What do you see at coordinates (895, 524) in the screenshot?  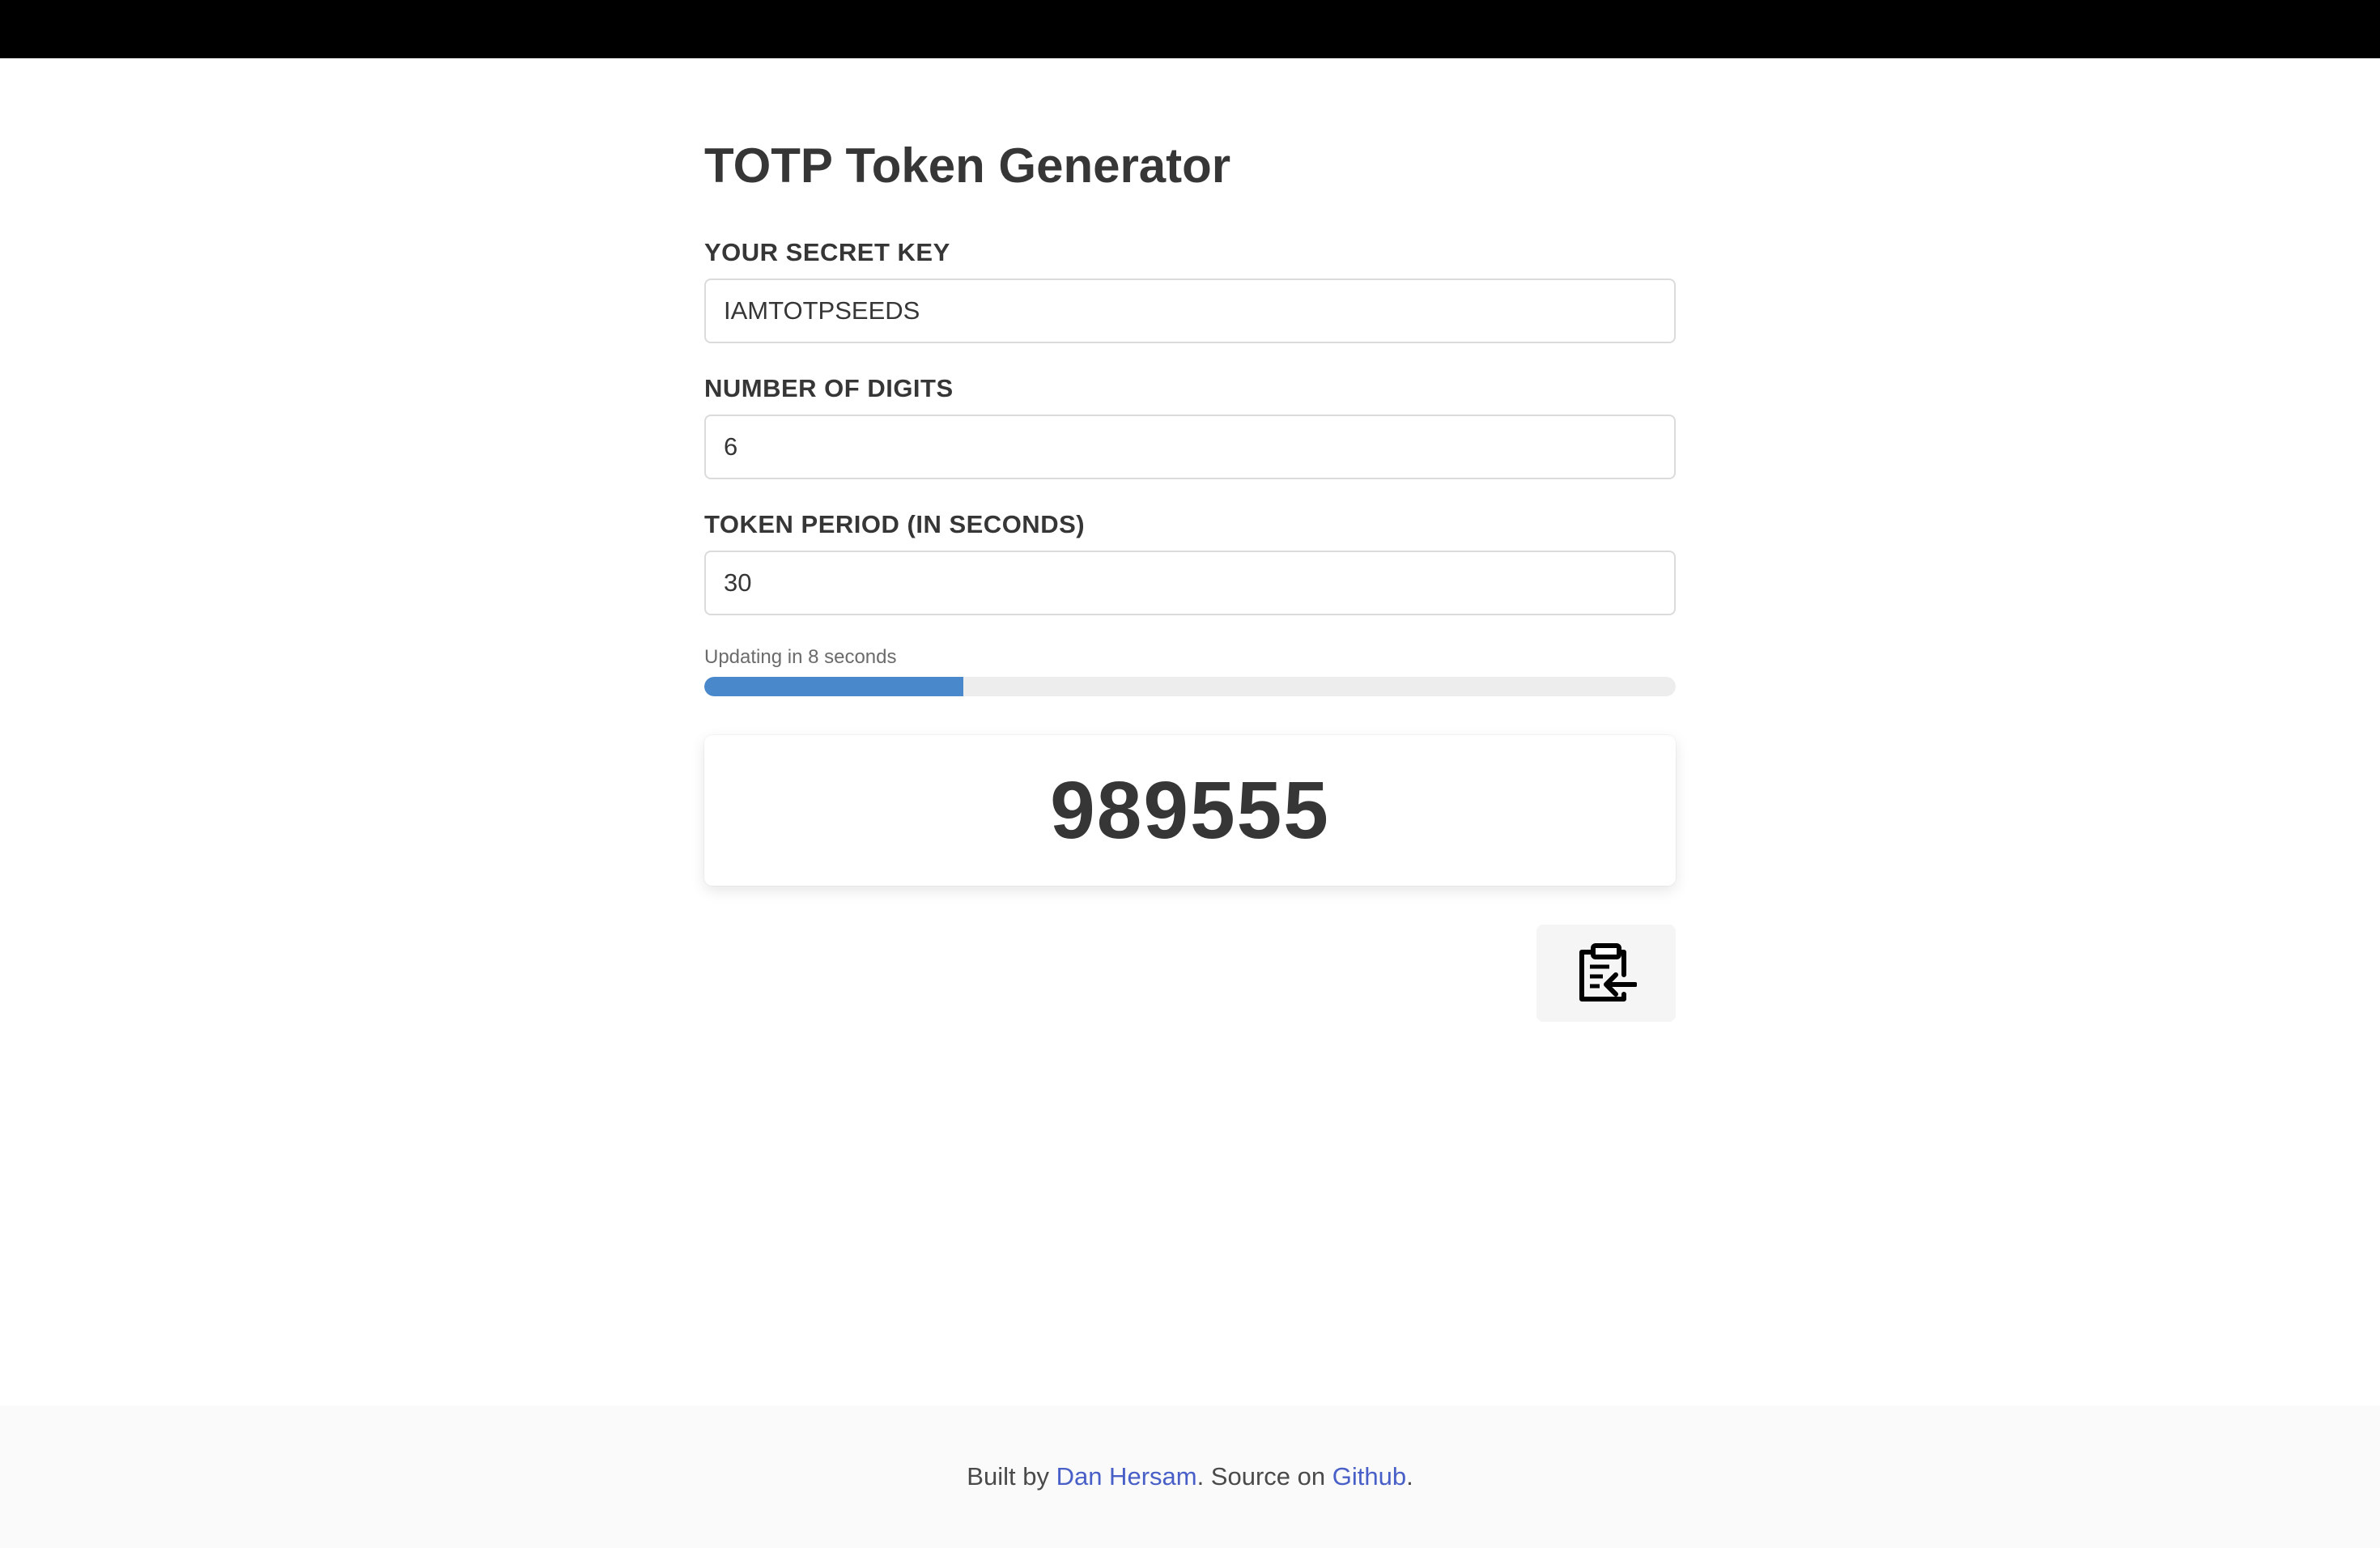 I see `period-label: TOKEN PERIOD (IN SECONDS)` at bounding box center [895, 524].